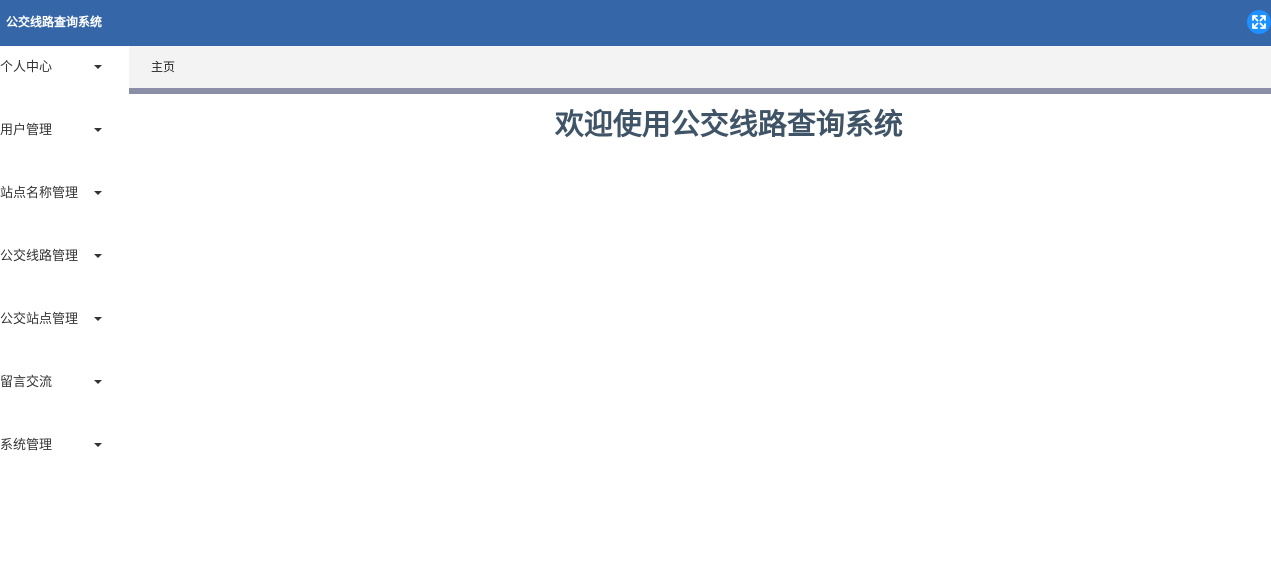 Image resolution: width=1271 pixels, height=576 pixels. What do you see at coordinates (55, 67) in the screenshot?
I see `sidebar-item-personal-center: 个人中心` at bounding box center [55, 67].